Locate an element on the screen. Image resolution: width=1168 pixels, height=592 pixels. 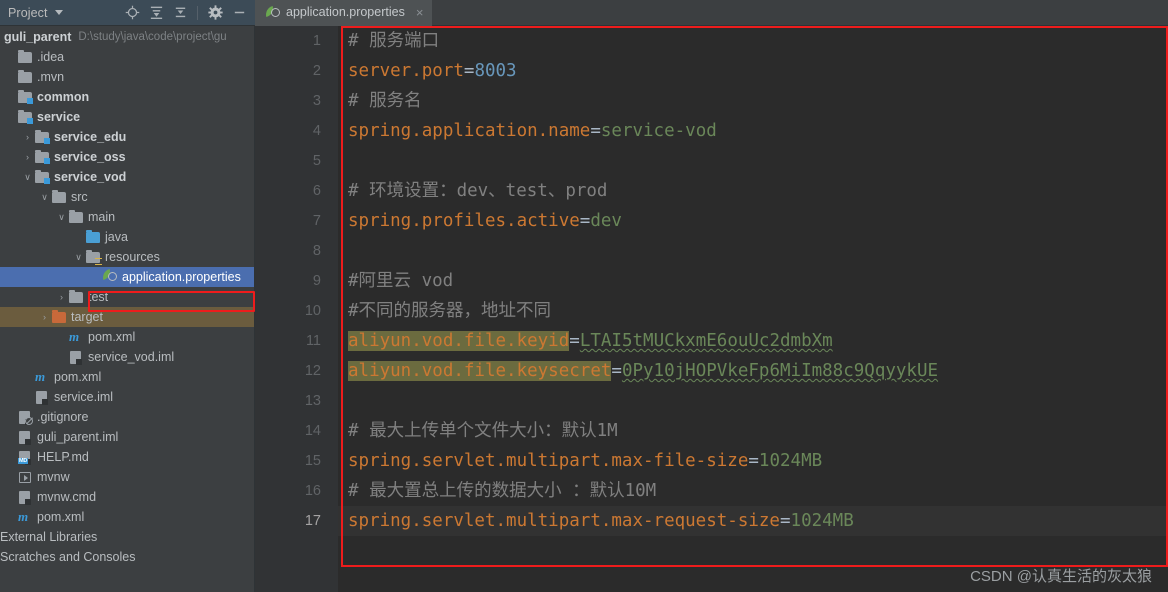
code-token: aliyun.vod.file.keysecret is located at coordinates (480, 371).